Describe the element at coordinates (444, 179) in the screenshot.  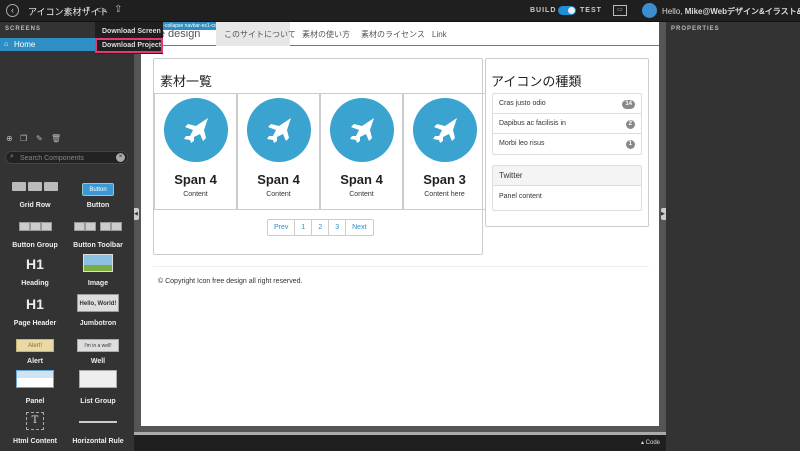
I see `card-title: Span 3` at that location.